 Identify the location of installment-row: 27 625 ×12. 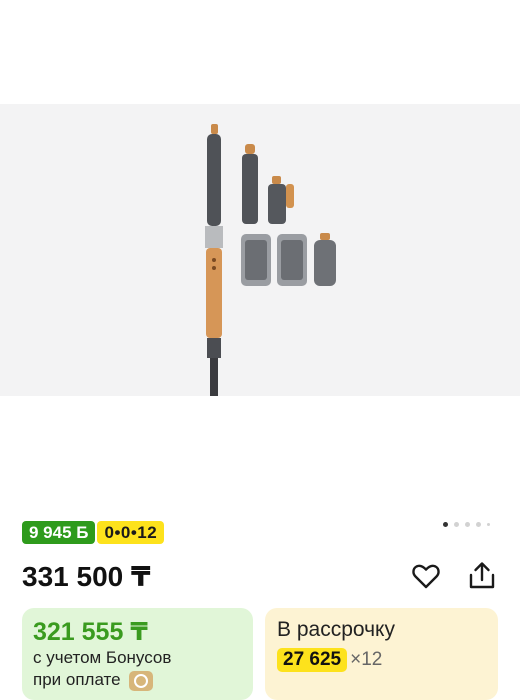
(329, 660).